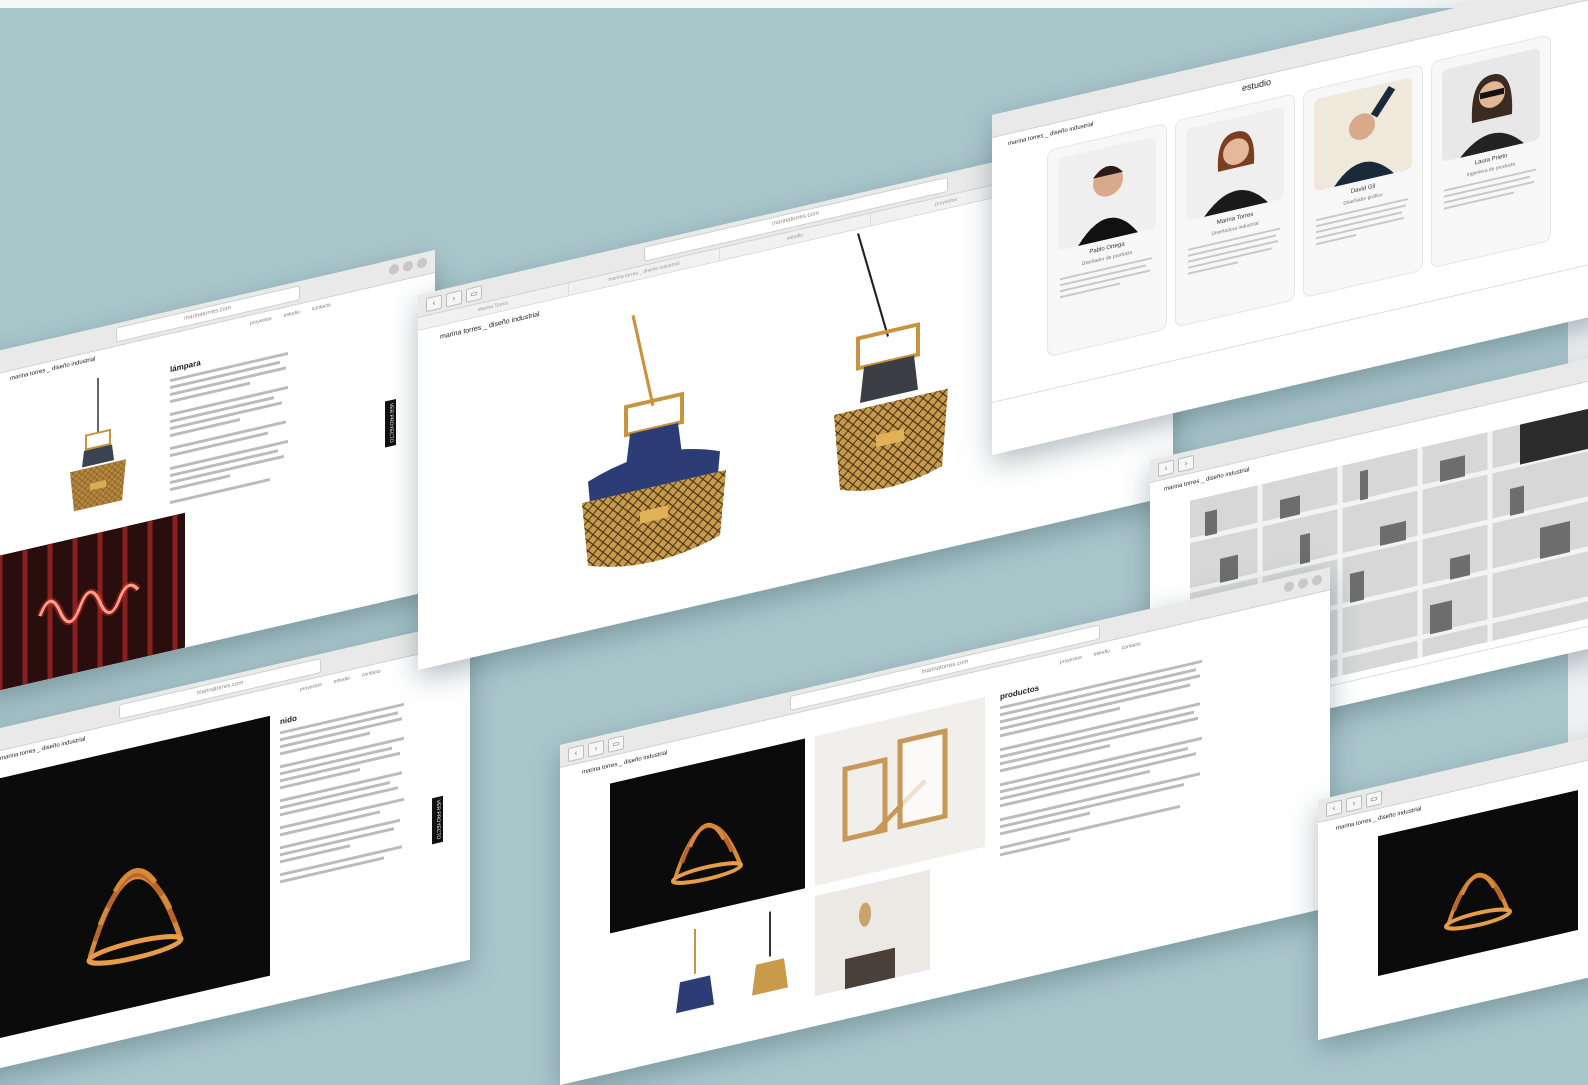 Image resolution: width=1588 pixels, height=1085 pixels. I want to click on interior-thumbnail, so click(872, 933).